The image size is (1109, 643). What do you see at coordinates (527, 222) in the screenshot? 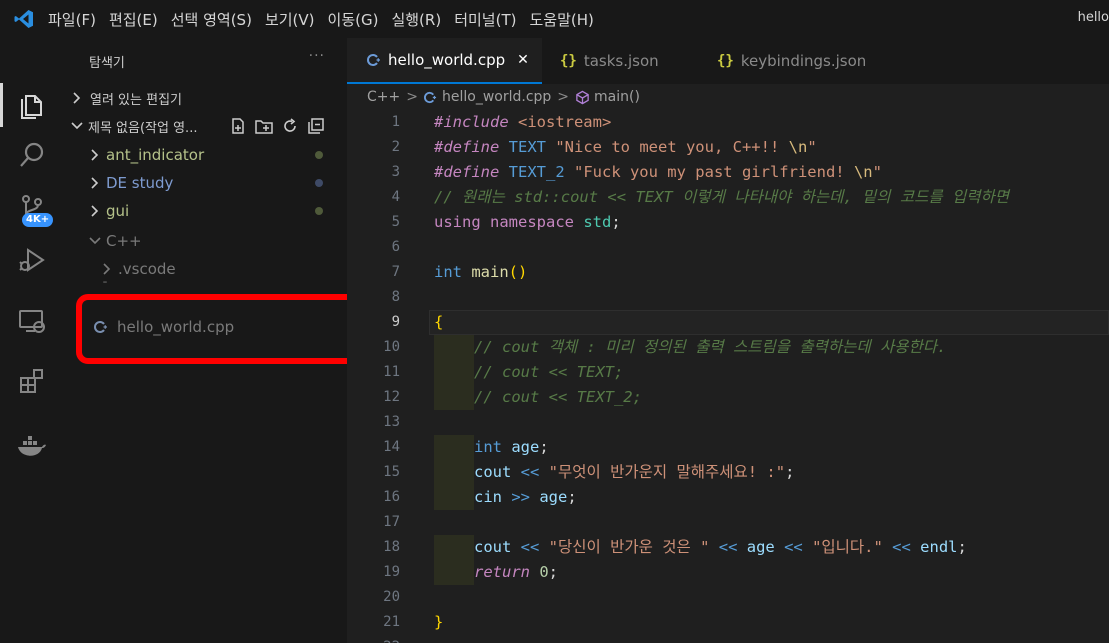
I see `code-text: using namespace std;` at bounding box center [527, 222].